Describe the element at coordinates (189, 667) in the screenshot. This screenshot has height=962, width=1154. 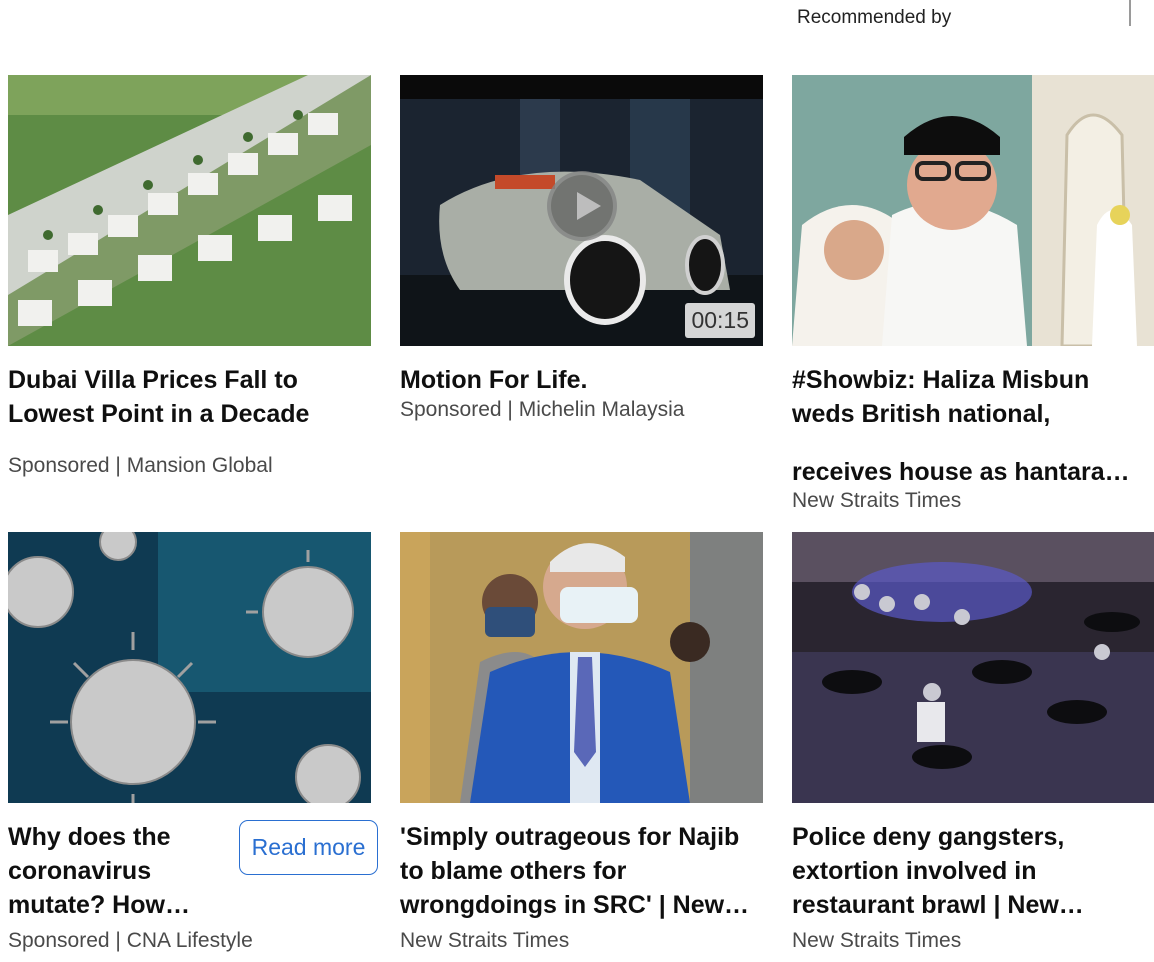
I see `thumbnail-virus-image` at that location.